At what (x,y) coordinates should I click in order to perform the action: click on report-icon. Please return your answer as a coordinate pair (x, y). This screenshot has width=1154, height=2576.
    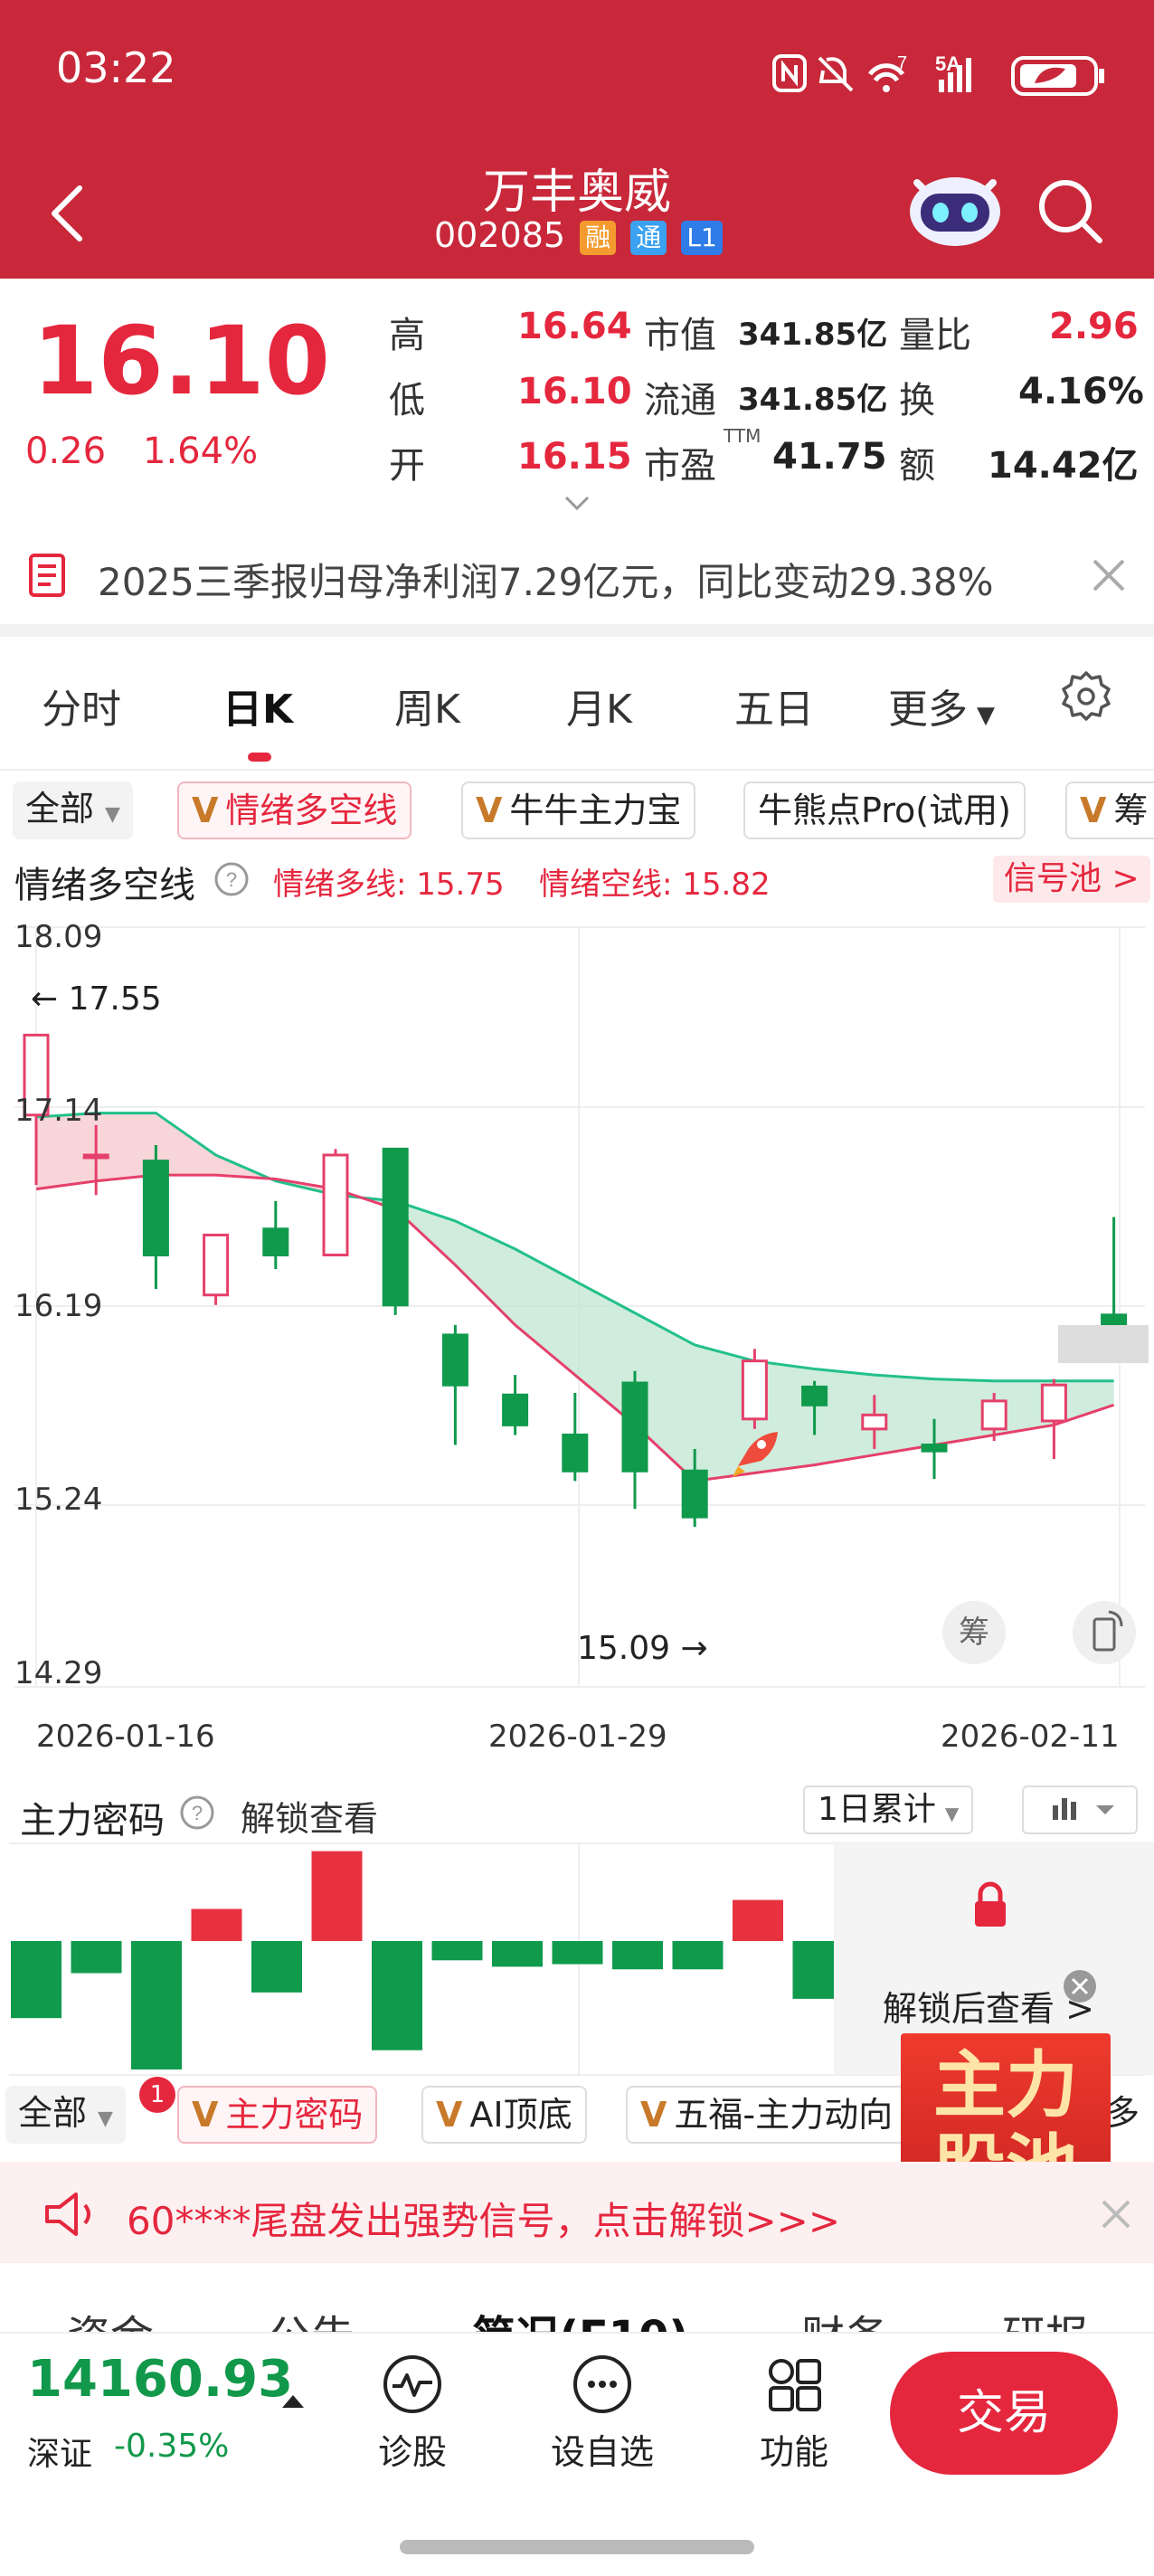
    Looking at the image, I should click on (47, 575).